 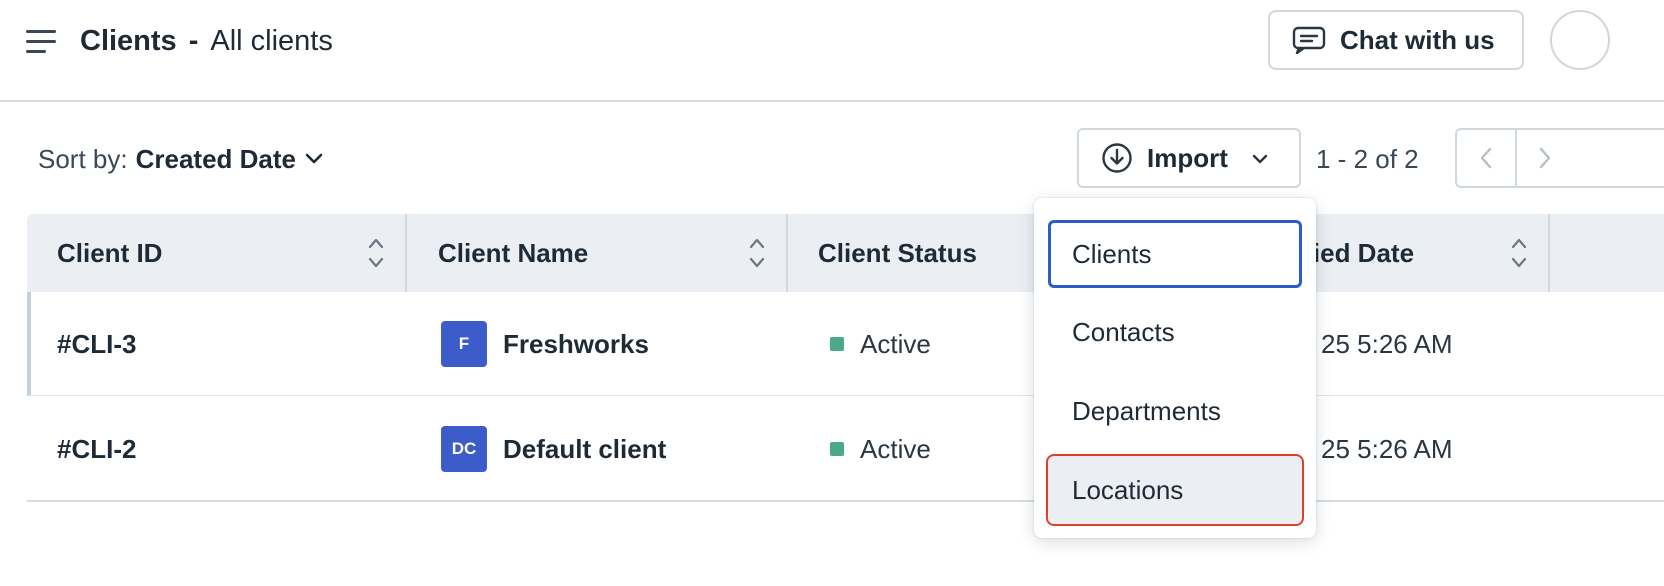 What do you see at coordinates (42, 41) in the screenshot?
I see `hamburger-menu-icon` at bounding box center [42, 41].